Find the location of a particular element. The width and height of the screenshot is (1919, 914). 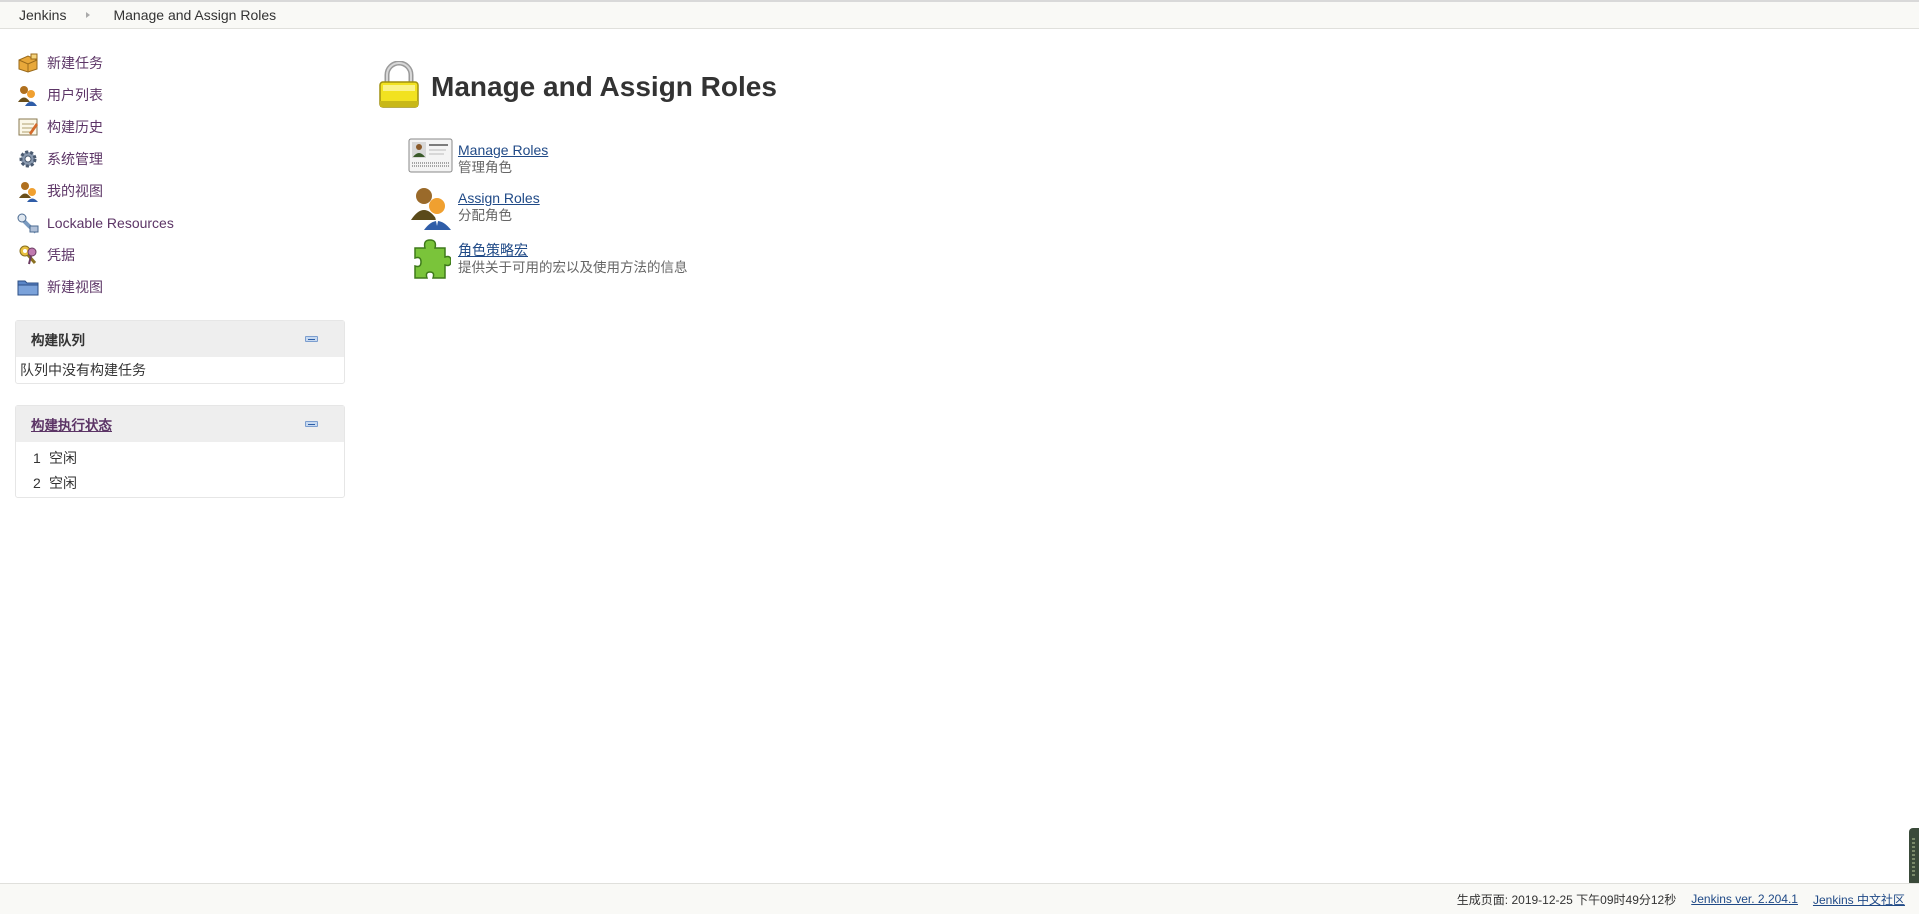

breadcrumb: Jenkins Manage and Assign Roles is located at coordinates (959, 14).